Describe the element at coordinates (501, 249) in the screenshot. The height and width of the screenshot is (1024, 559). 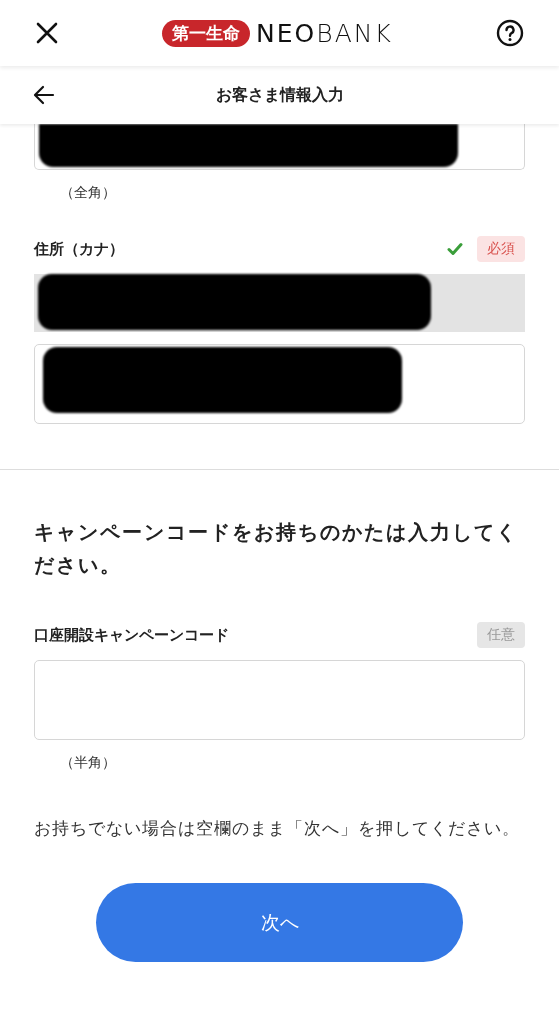
I see `required-badge: 必須` at that location.